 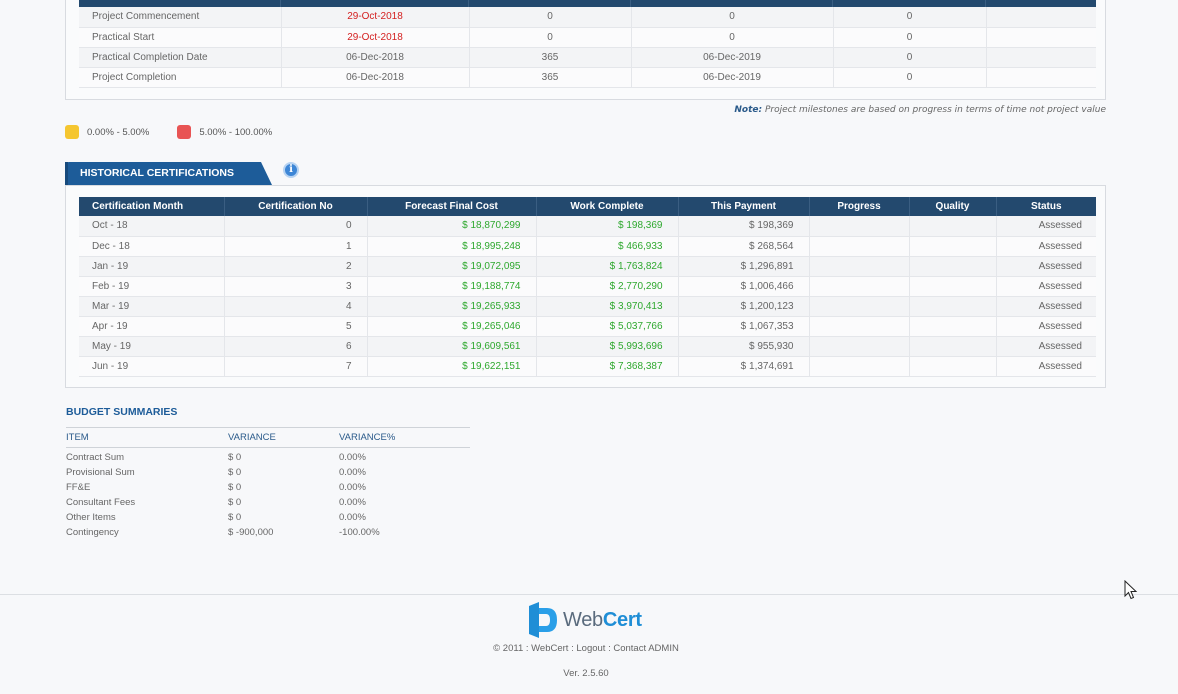 I want to click on cert-month-cell: Dec - 18, so click(x=152, y=246).